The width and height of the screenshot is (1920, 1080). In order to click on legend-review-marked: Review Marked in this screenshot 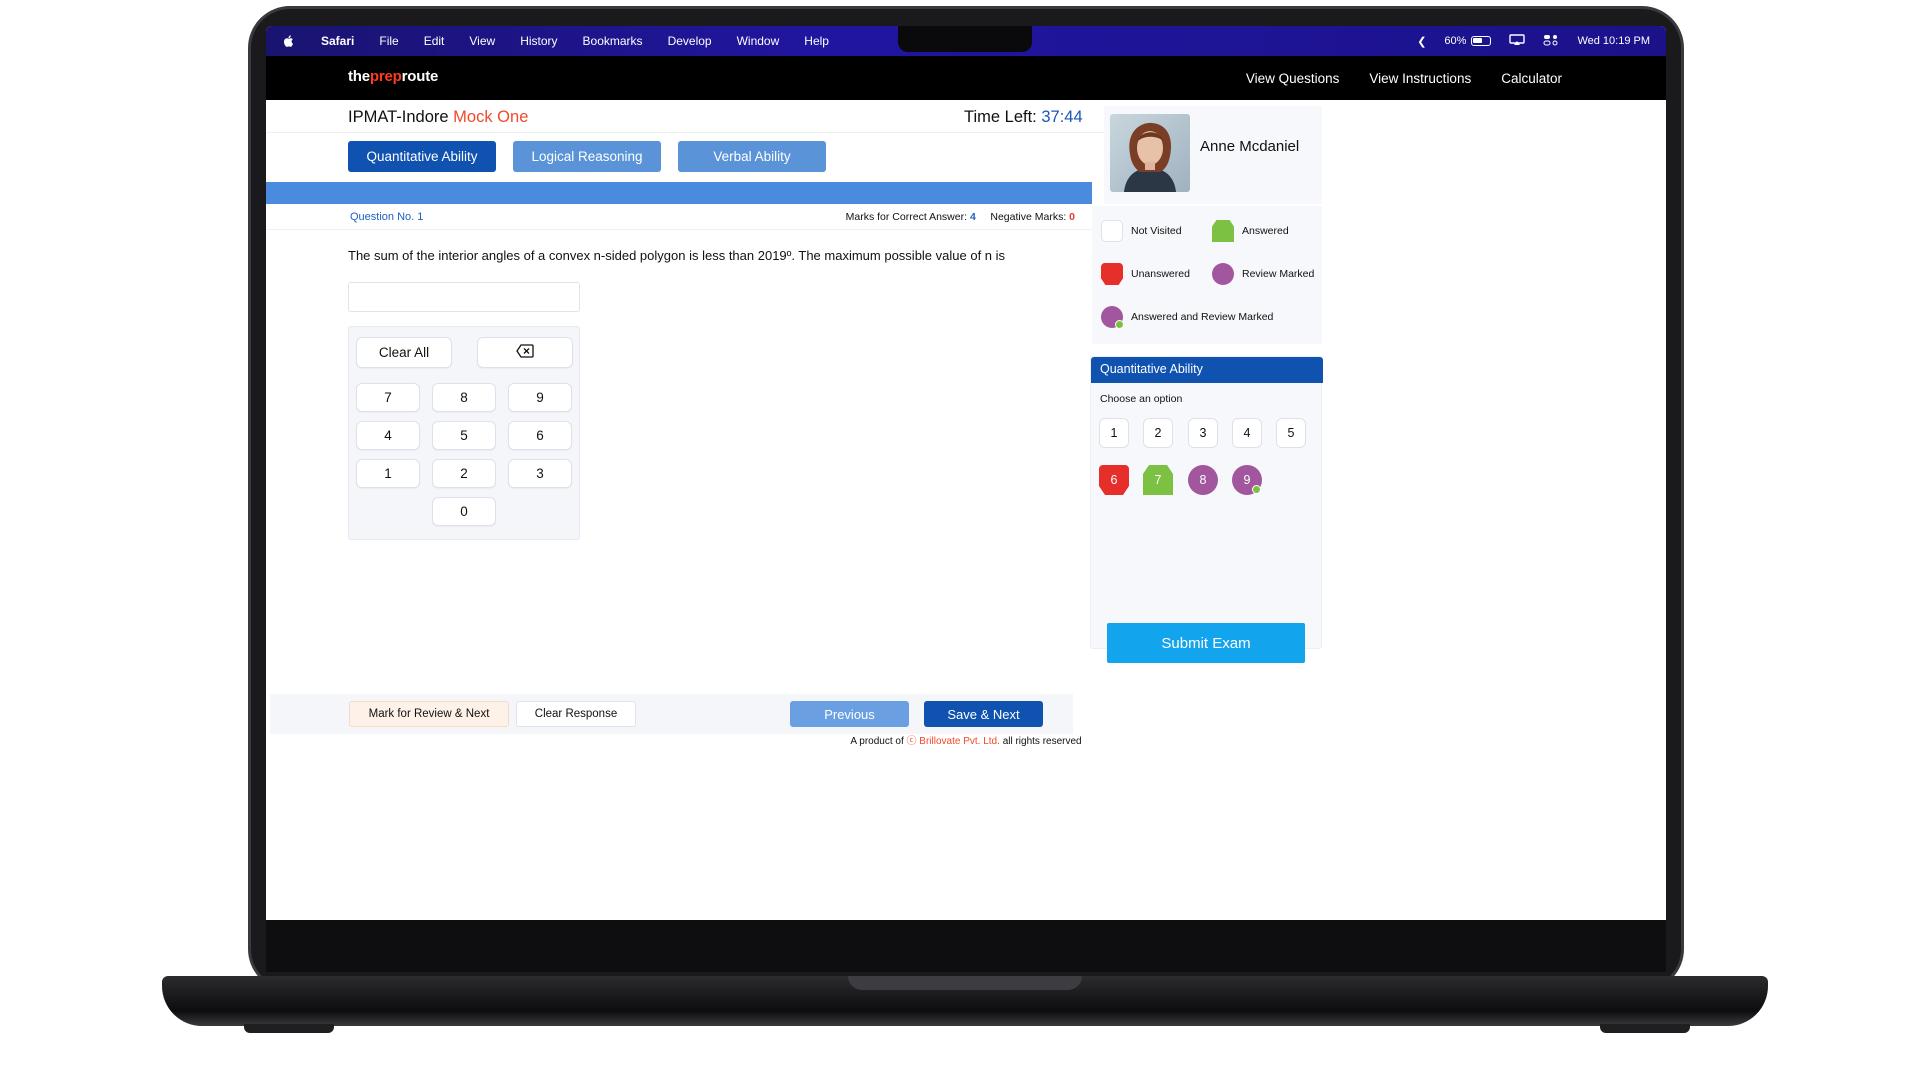, I will do `click(1263, 274)`.